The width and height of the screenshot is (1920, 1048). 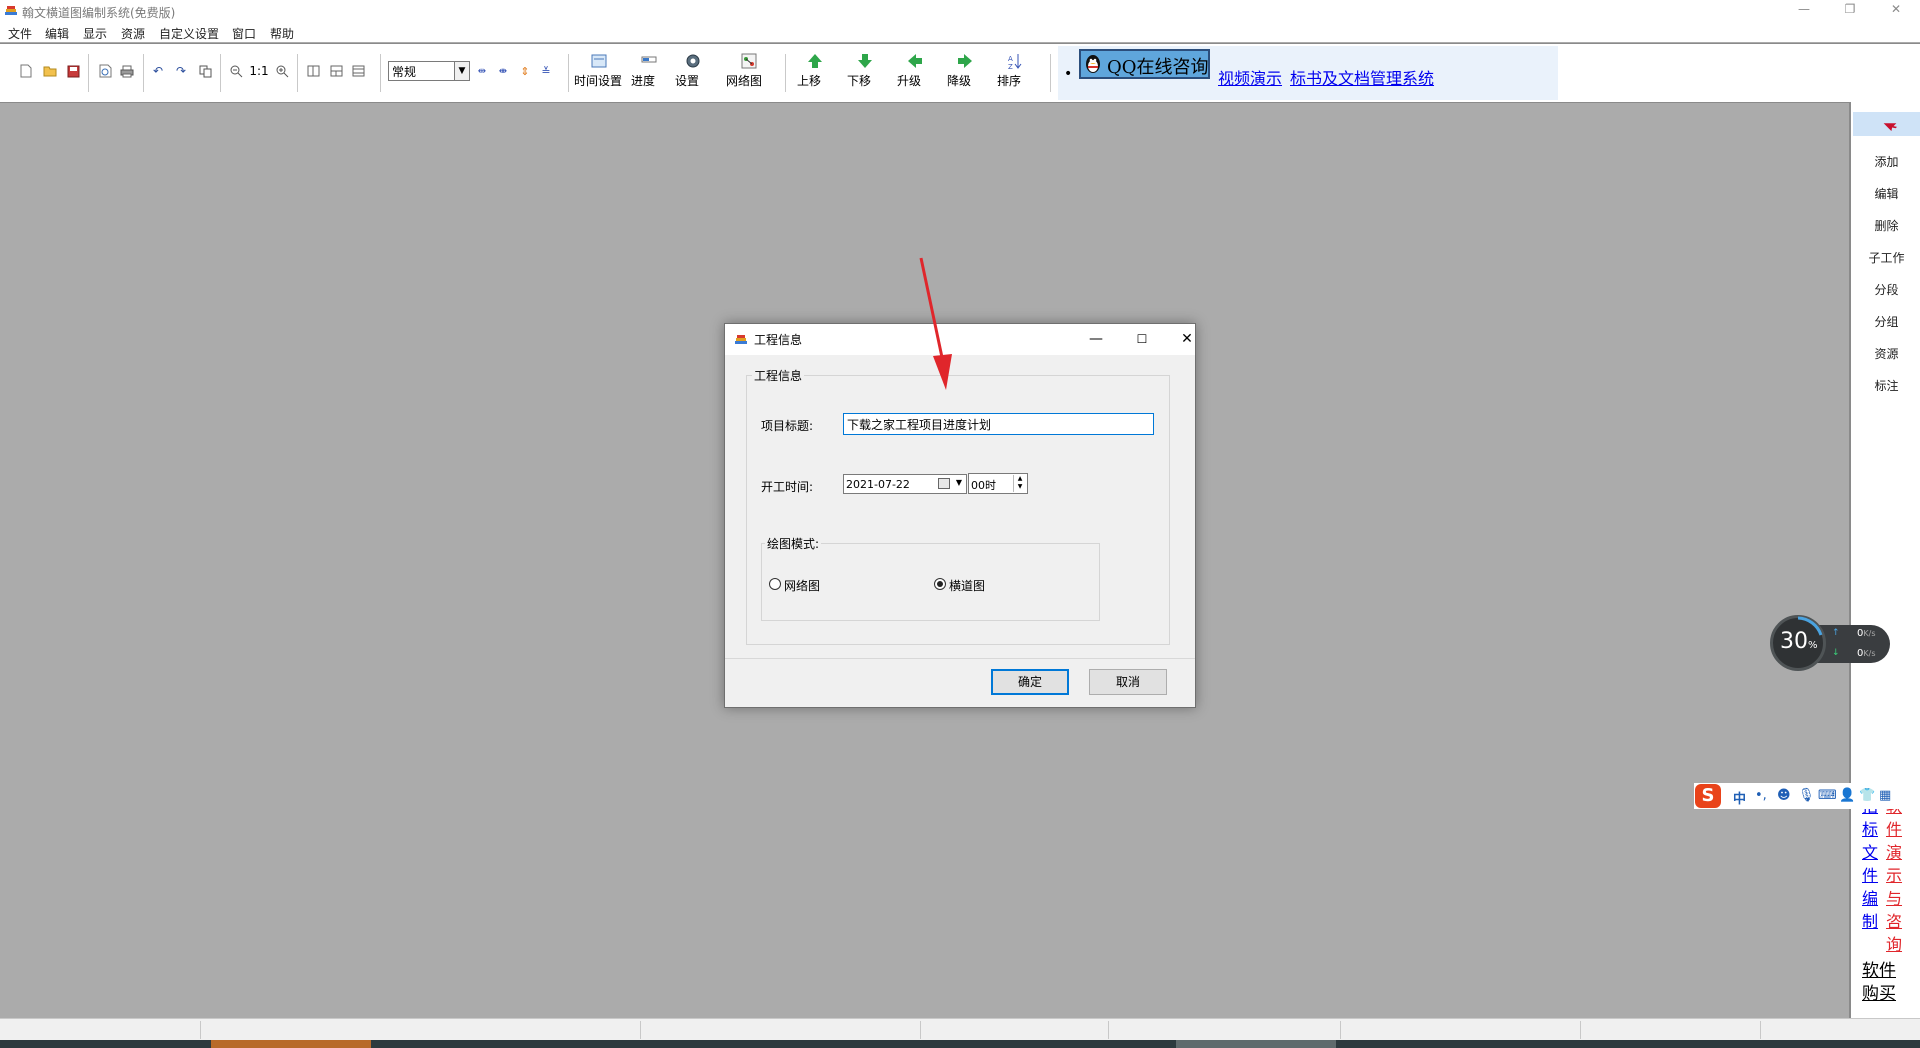 I want to click on resource-tool: 资源, so click(x=1885, y=353).